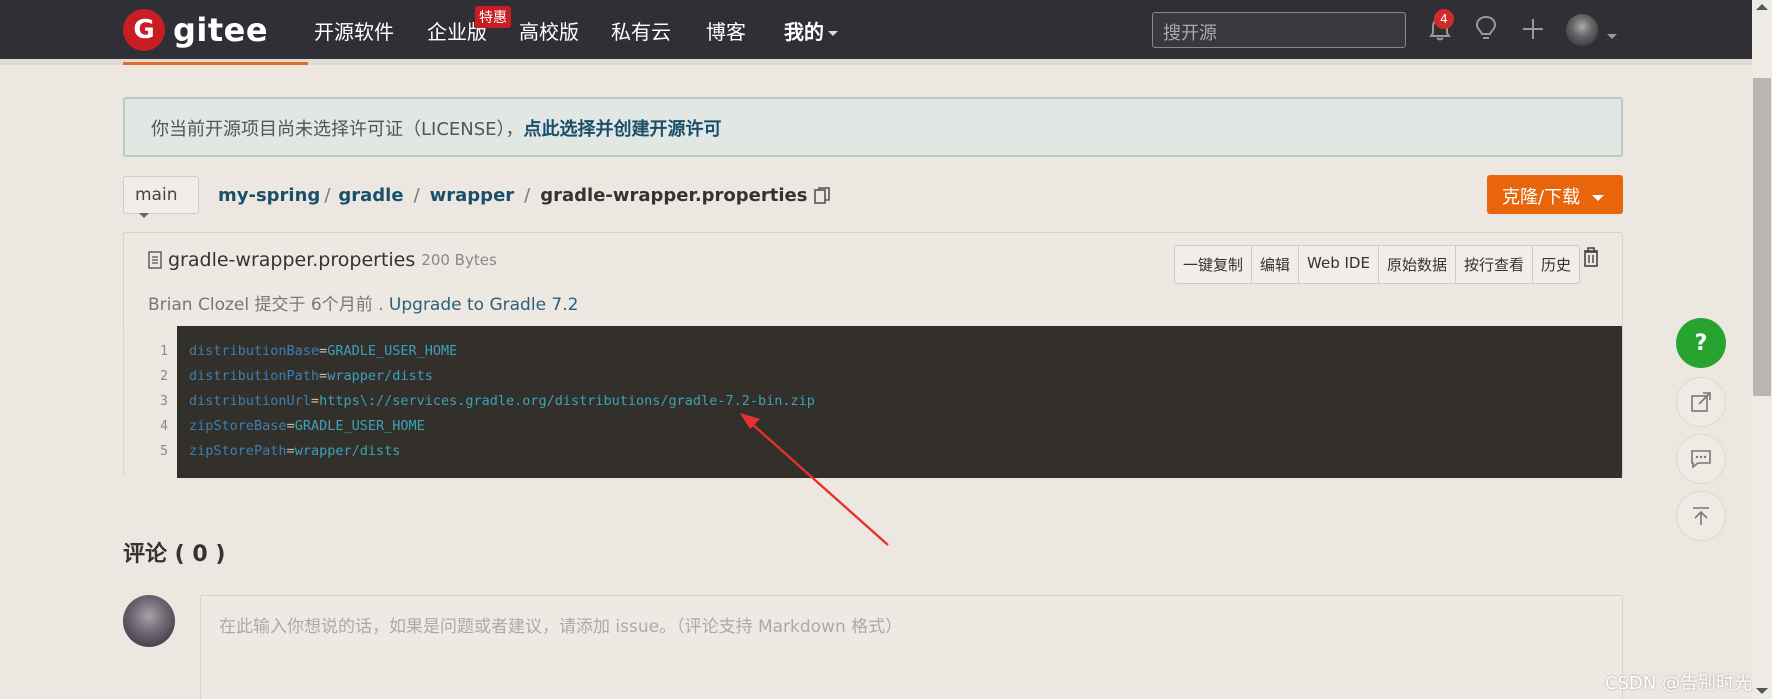 The image size is (1772, 699). What do you see at coordinates (174, 554) in the screenshot?
I see `comments-title: 评论 ( 0 )` at bounding box center [174, 554].